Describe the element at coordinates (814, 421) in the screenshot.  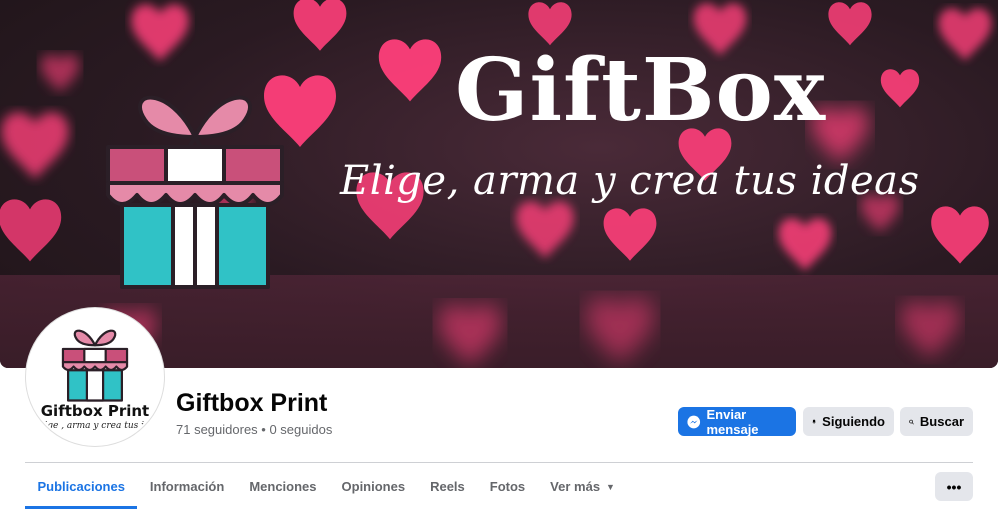
I see `bell-icon` at that location.